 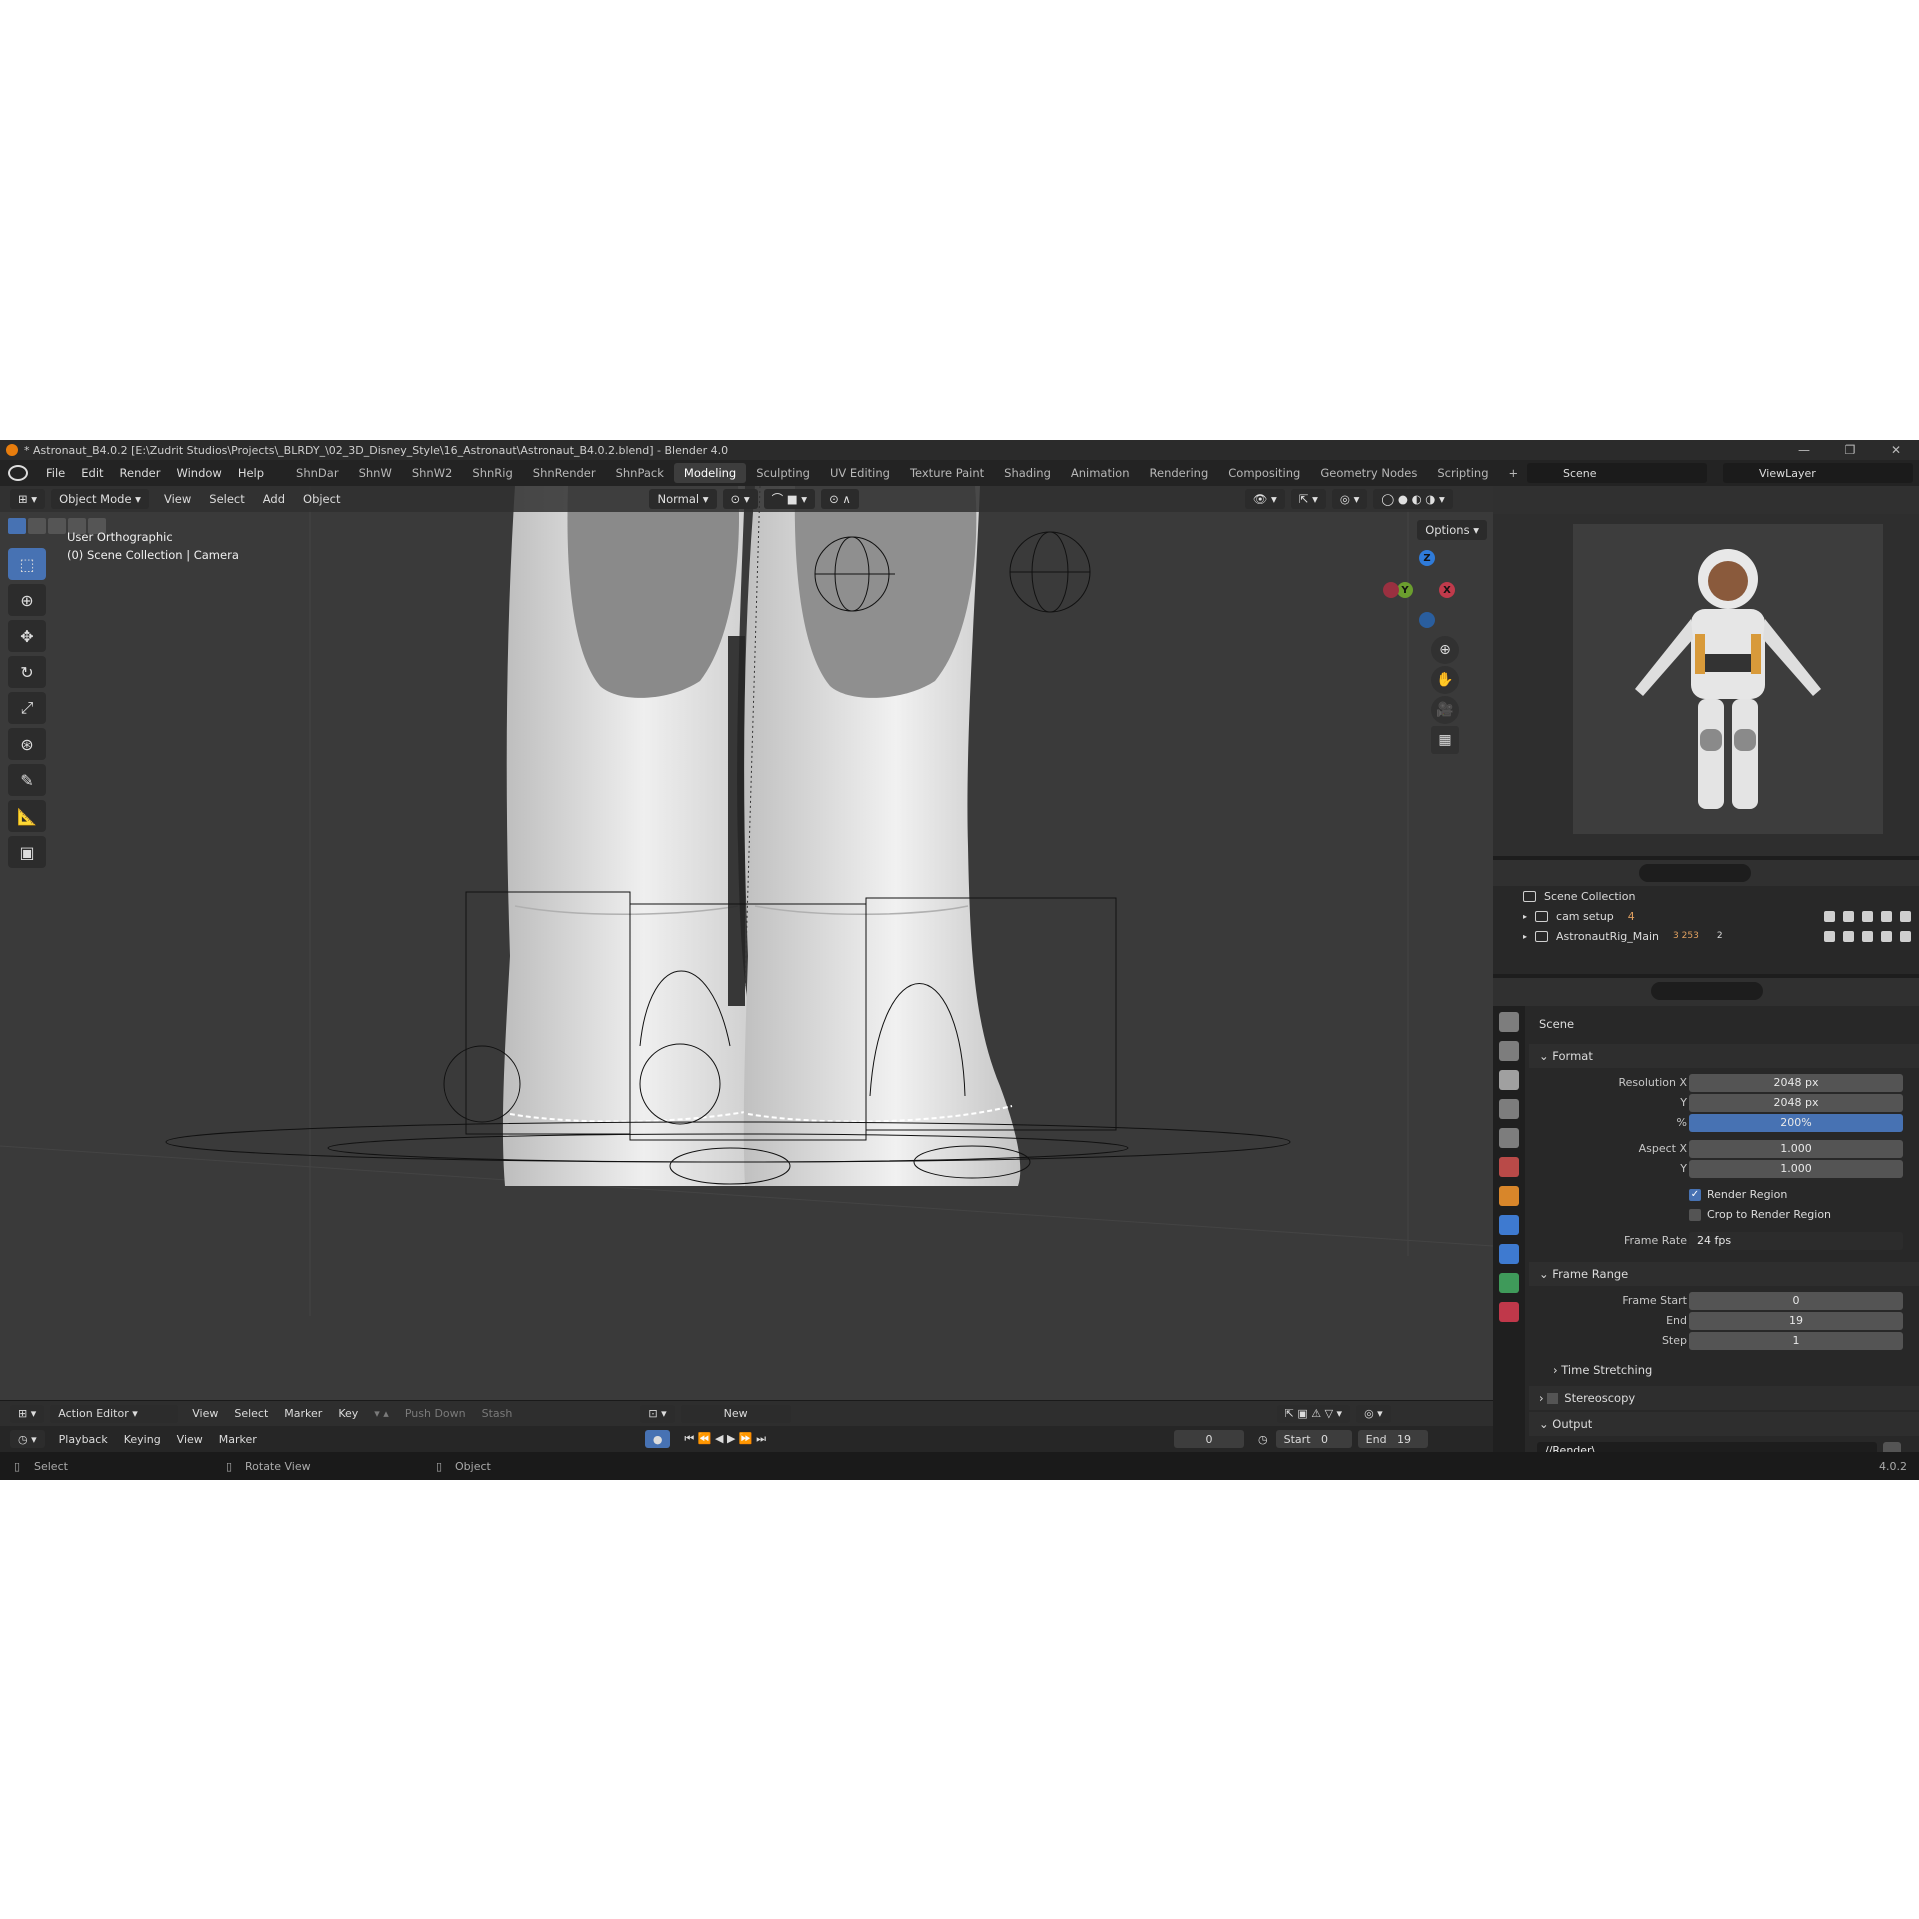 What do you see at coordinates (1264, 499) in the screenshot?
I see `visibility-icon: 👁 ▾` at bounding box center [1264, 499].